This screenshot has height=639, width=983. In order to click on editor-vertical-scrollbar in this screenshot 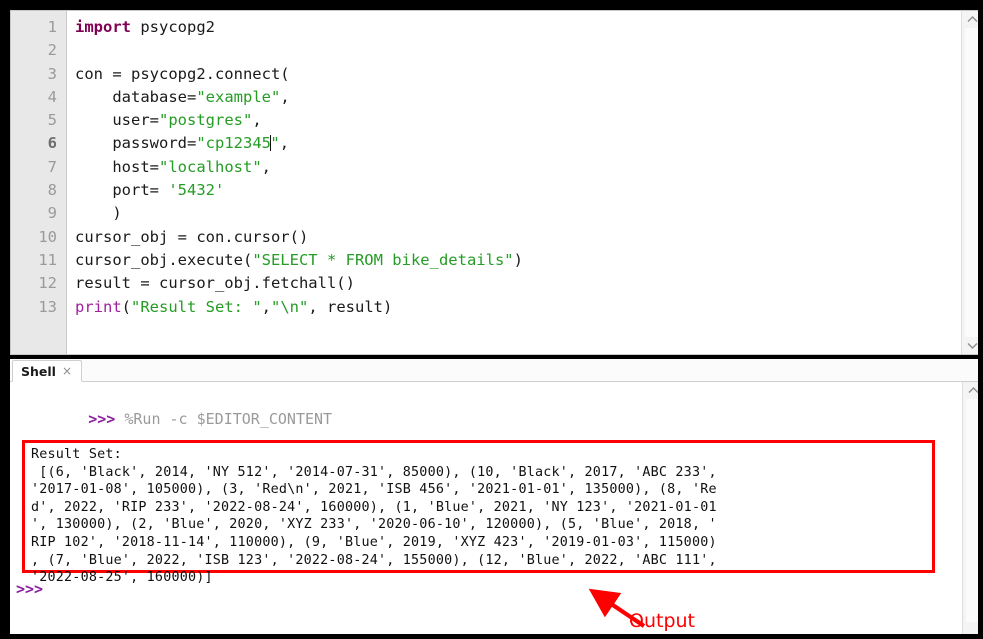, I will do `click(969, 182)`.